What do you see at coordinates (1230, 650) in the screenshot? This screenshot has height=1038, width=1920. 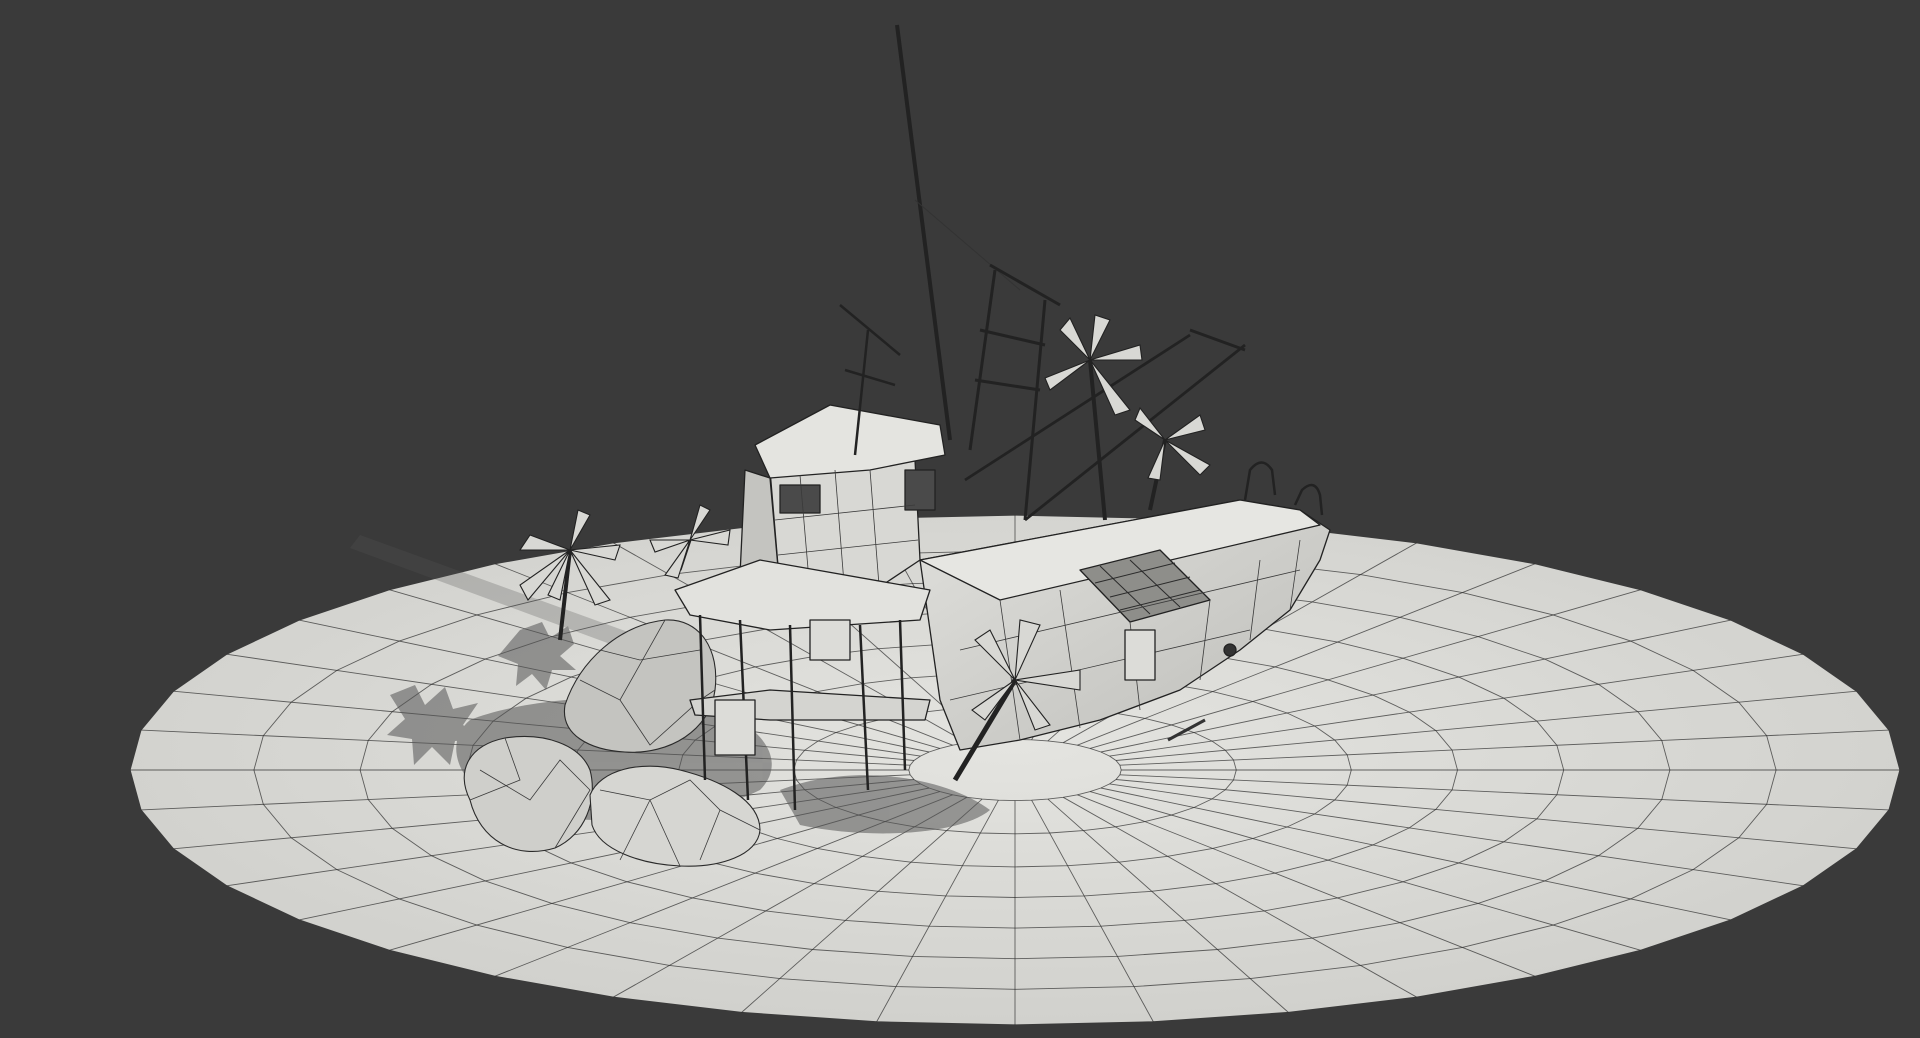 I see `boat-propeller` at bounding box center [1230, 650].